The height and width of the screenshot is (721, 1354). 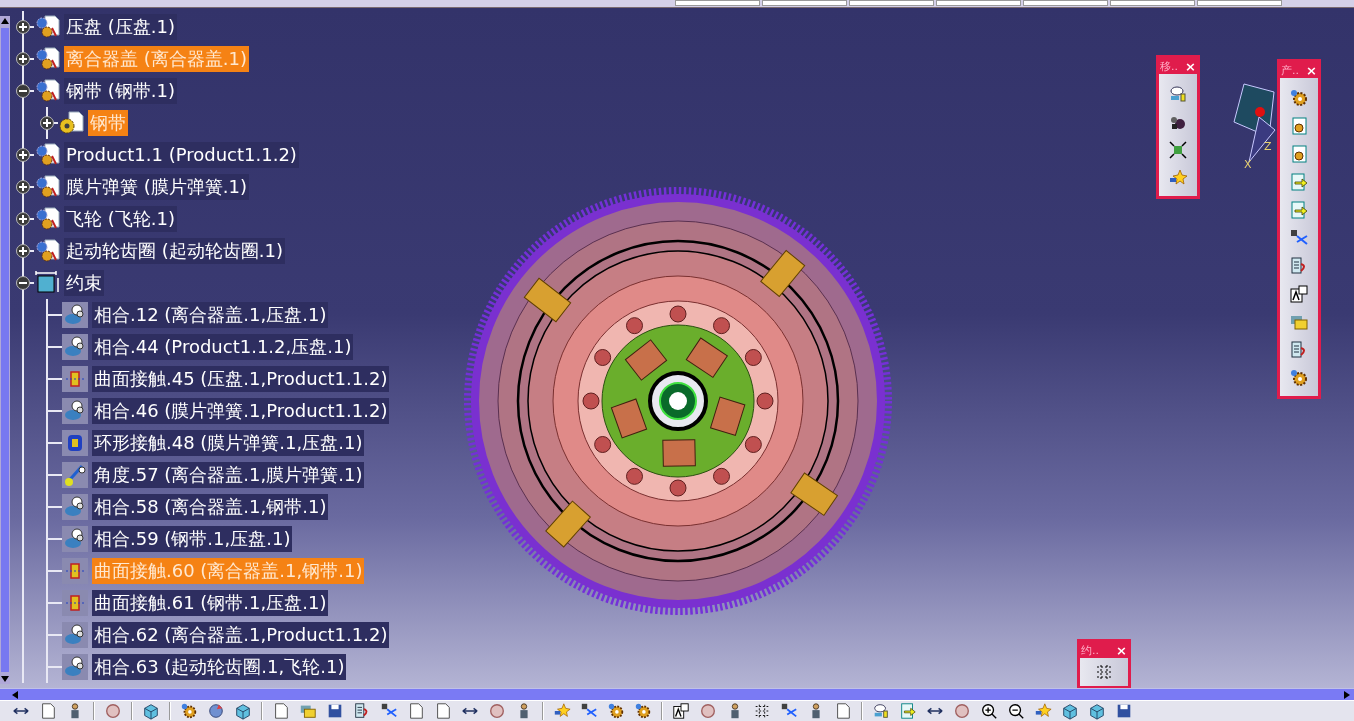 What do you see at coordinates (210, 603) in the screenshot?
I see `tree-item: 曲面接触.61 (钢带.1,压盘.1)` at bounding box center [210, 603].